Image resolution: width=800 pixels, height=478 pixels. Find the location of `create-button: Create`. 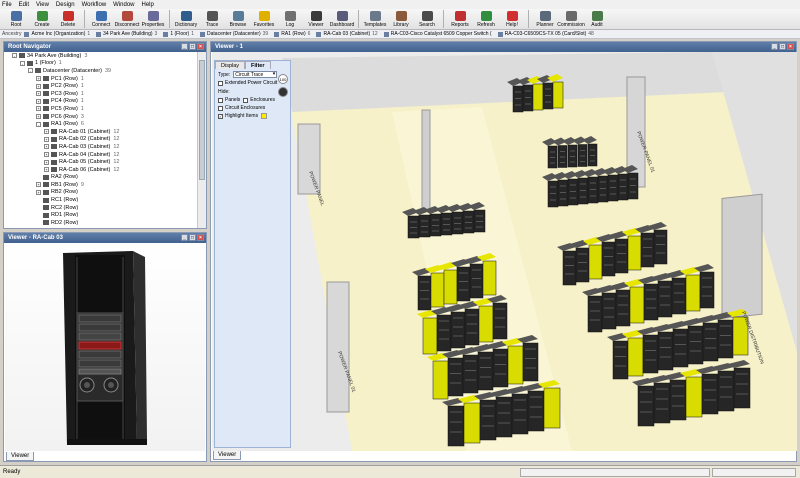

create-button: Create is located at coordinates (42, 18).